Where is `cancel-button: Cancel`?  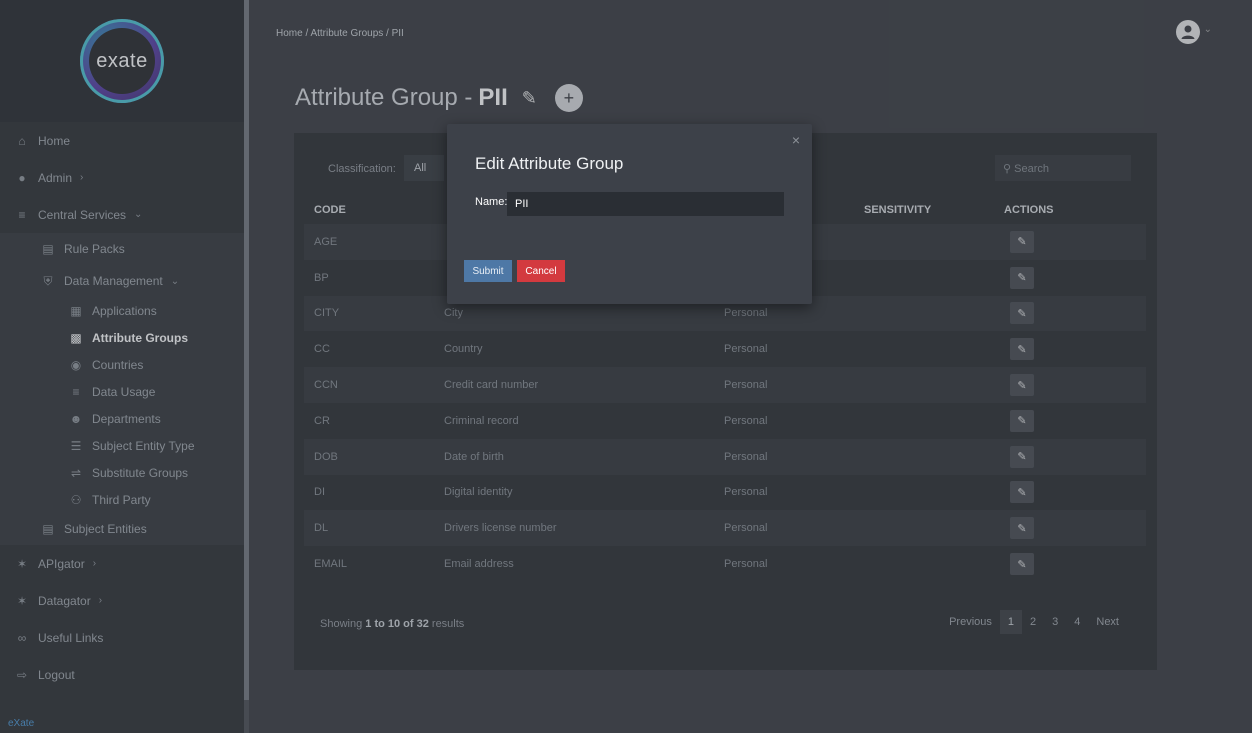 cancel-button: Cancel is located at coordinates (541, 271).